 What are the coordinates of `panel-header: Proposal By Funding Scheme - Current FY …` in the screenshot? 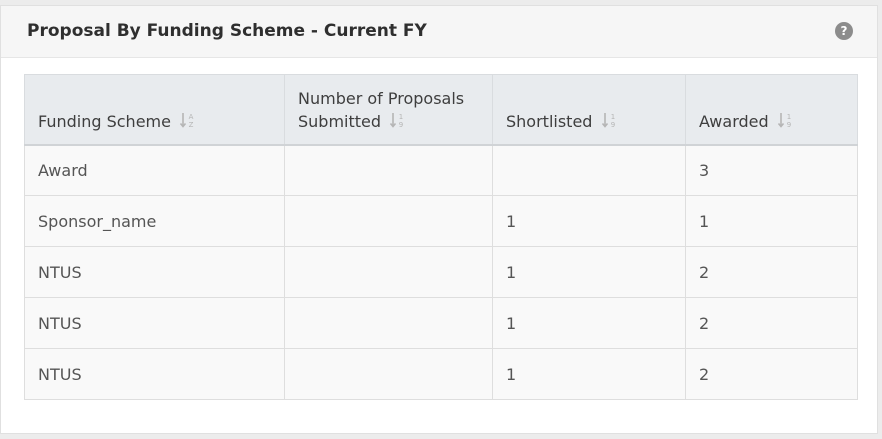 It's located at (439, 32).